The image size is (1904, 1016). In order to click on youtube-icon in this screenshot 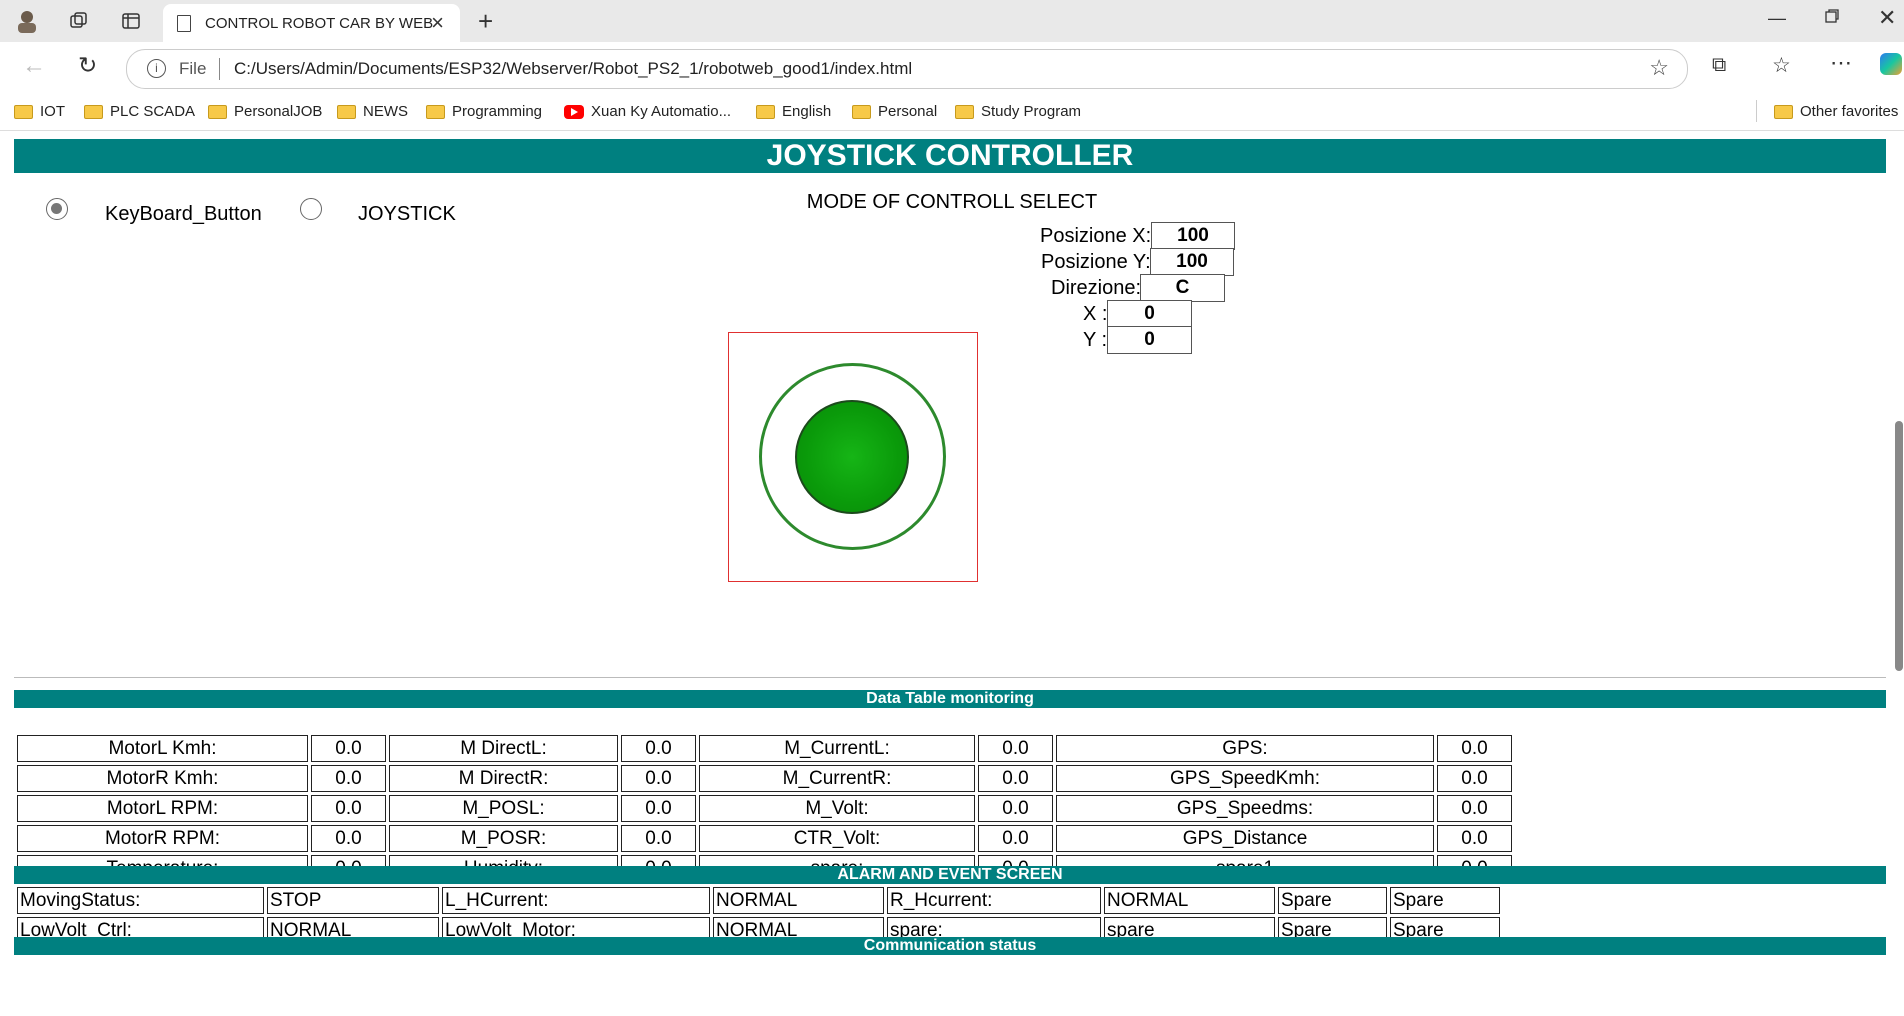, I will do `click(574, 111)`.